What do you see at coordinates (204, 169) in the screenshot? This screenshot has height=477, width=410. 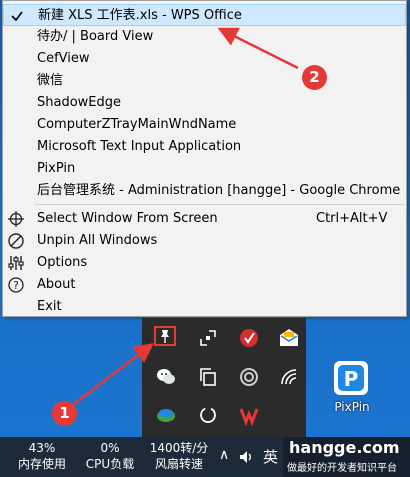 I see `menu-item-pixpin: PixPin` at bounding box center [204, 169].